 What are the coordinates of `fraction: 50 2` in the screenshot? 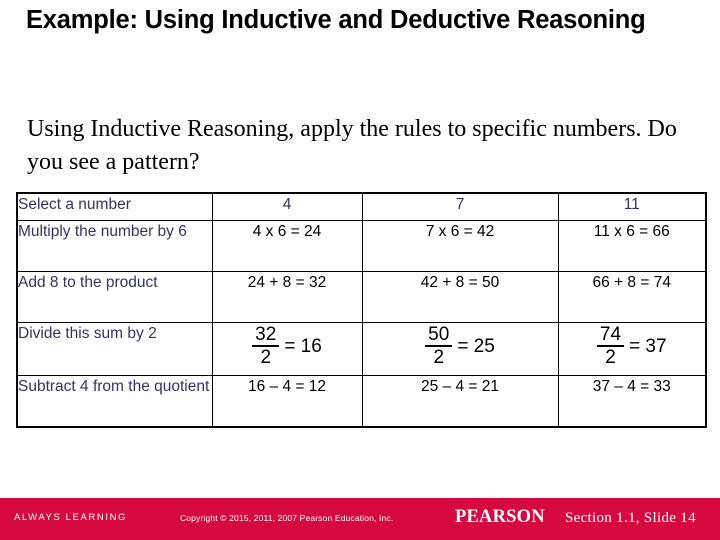 It's located at (439, 345).